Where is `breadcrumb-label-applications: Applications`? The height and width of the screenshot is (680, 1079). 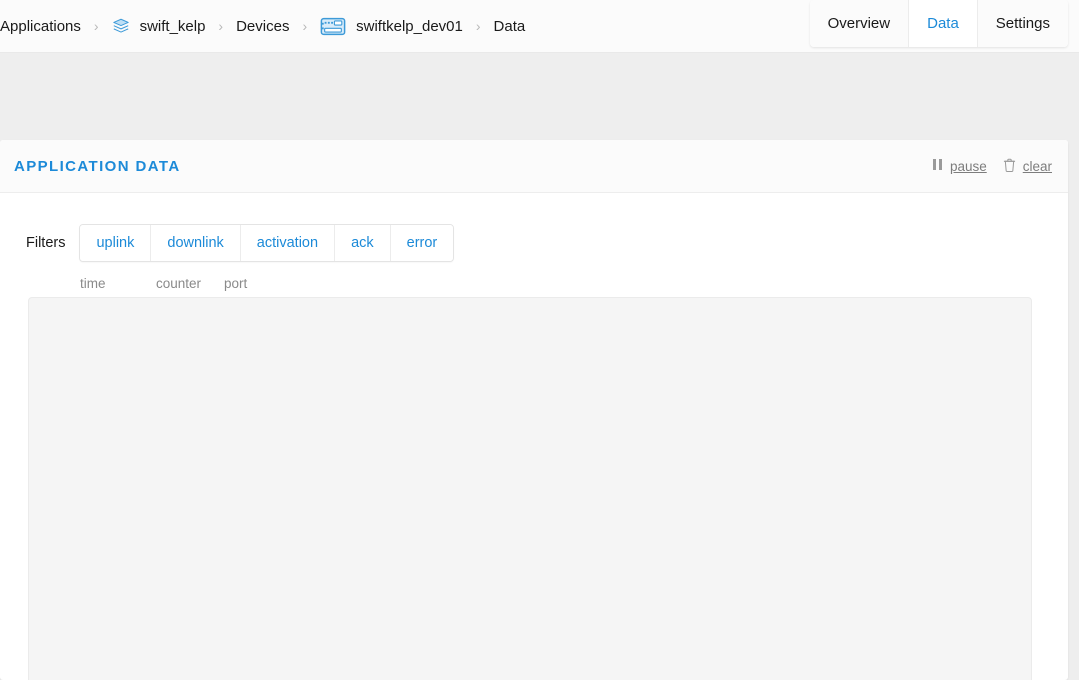
breadcrumb-label-applications: Applications is located at coordinates (40, 26).